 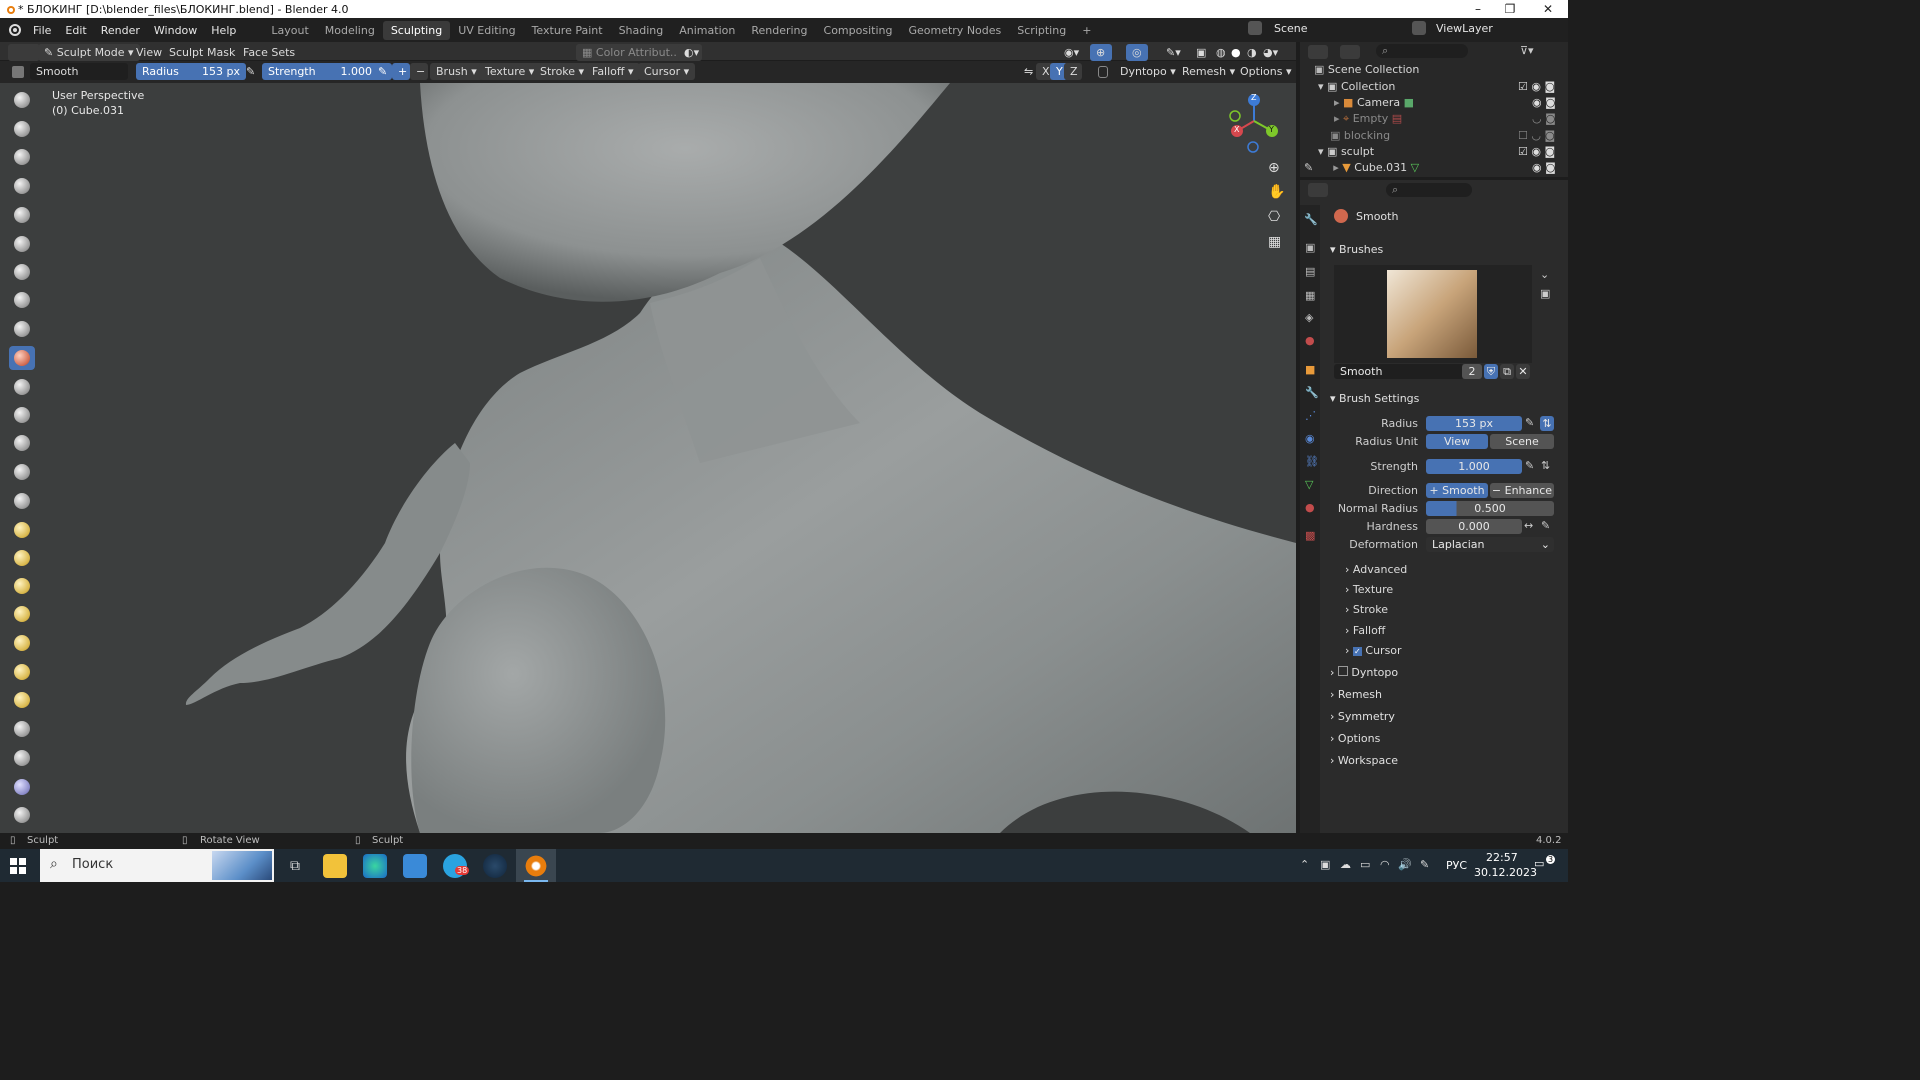 What do you see at coordinates (289, 30) in the screenshot?
I see `tab-layout: Layout` at bounding box center [289, 30].